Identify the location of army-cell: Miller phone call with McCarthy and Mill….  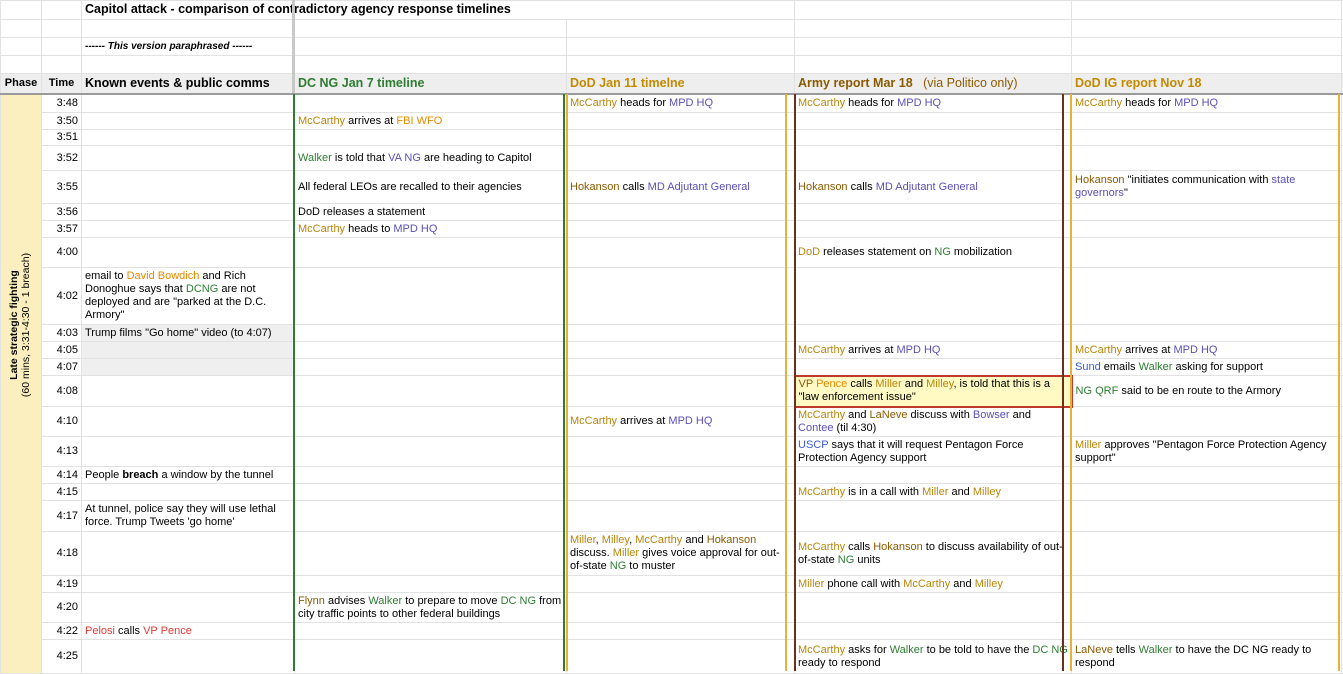
(933, 584).